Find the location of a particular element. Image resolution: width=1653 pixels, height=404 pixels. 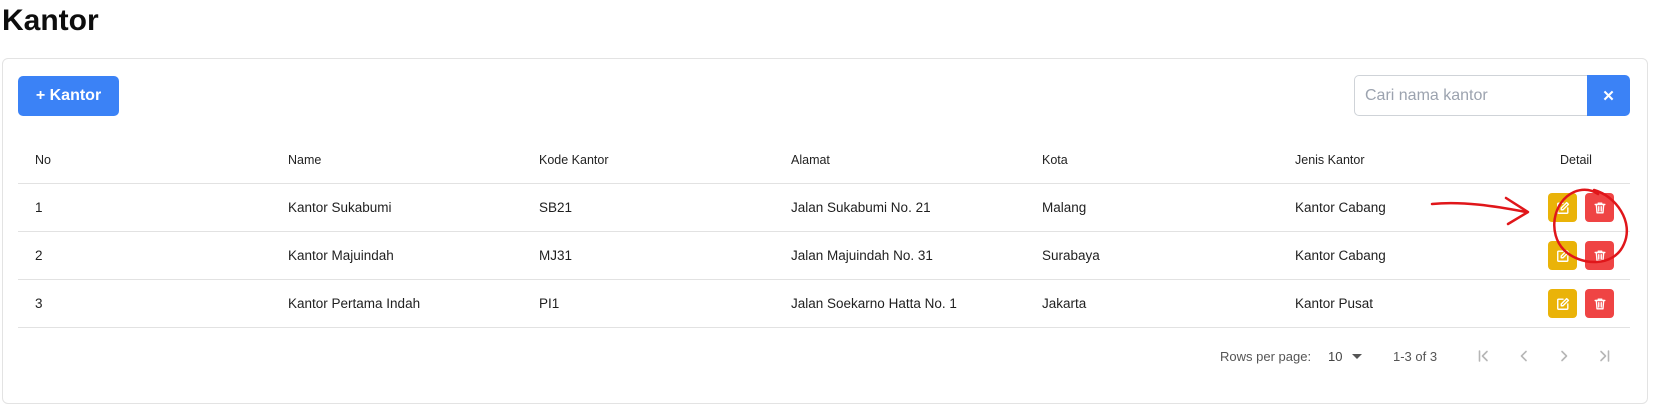

cell-no: 1 is located at coordinates (39, 207).